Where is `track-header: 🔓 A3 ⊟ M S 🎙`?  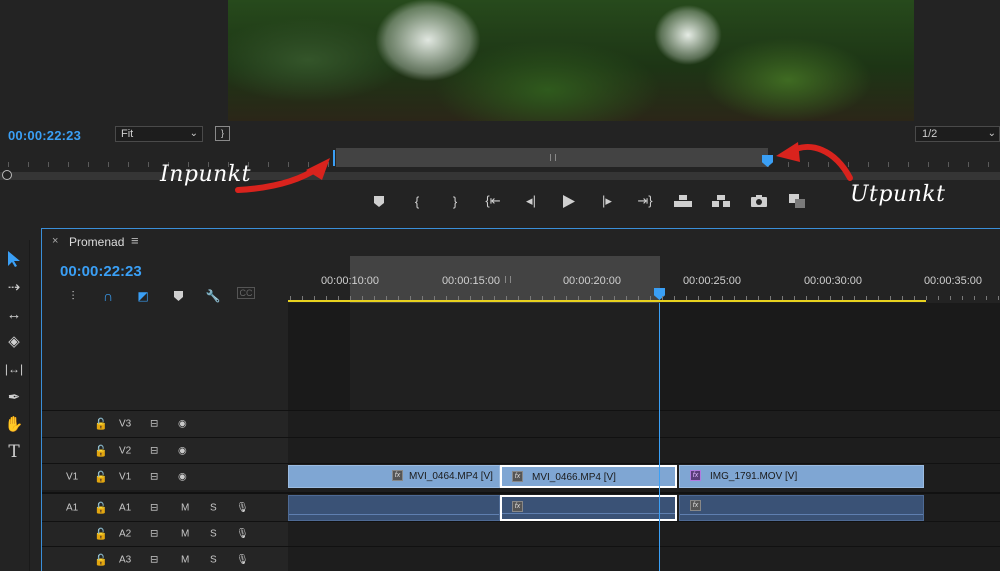 track-header: 🔓 A3 ⊟ M S 🎙 is located at coordinates (165, 559).